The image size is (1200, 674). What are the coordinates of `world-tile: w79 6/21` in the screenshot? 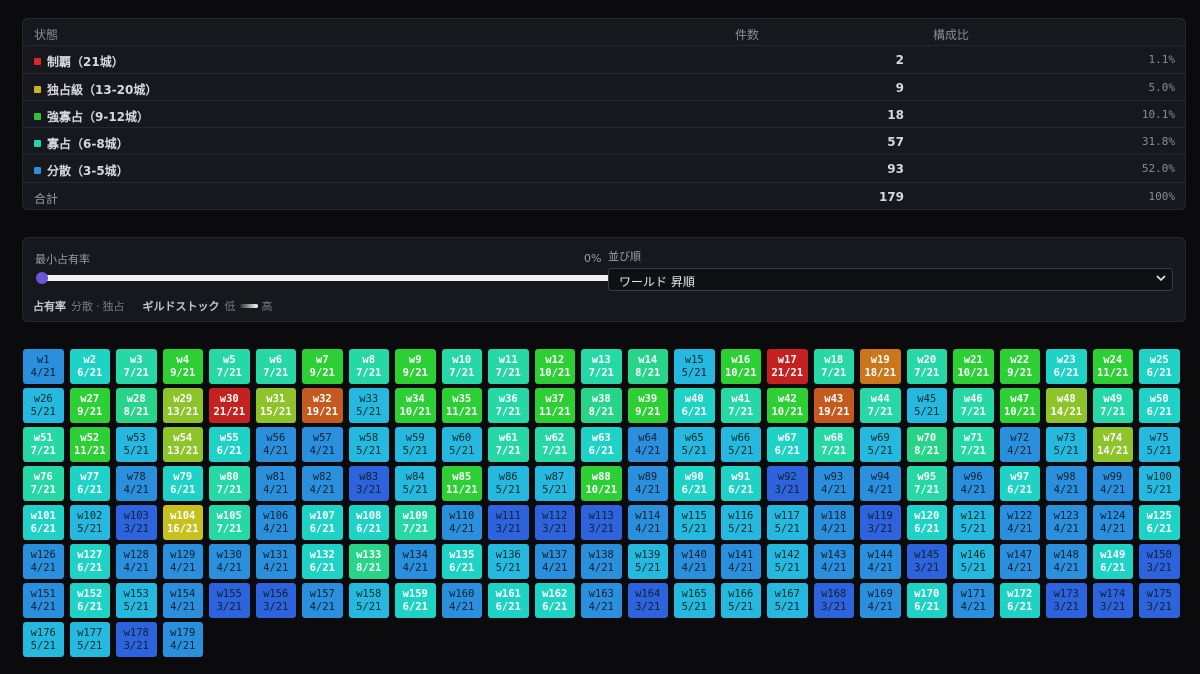 It's located at (182, 483).